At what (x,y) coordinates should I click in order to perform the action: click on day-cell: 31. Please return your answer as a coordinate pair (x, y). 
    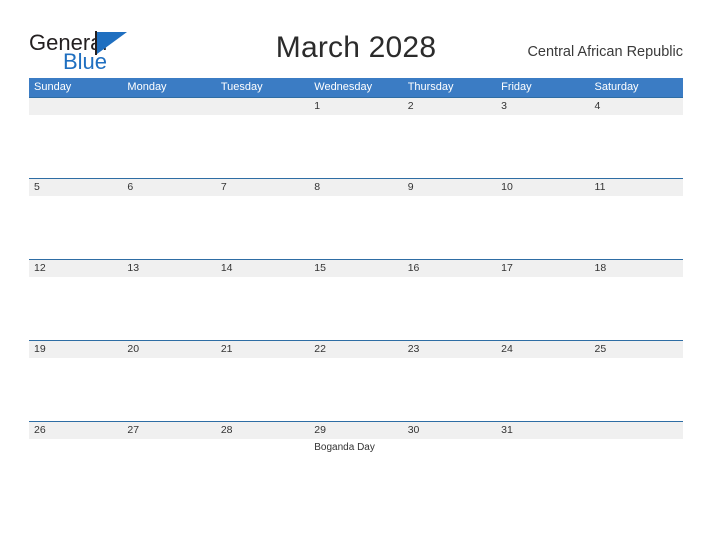
    Looking at the image, I should click on (542, 430).